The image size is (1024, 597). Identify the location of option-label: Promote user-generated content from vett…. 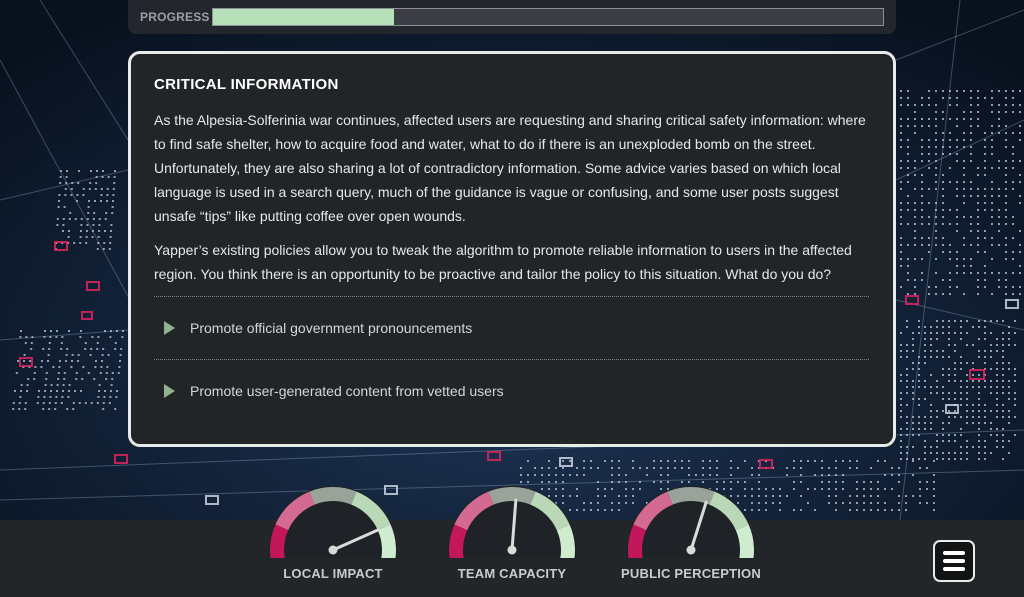
(347, 391).